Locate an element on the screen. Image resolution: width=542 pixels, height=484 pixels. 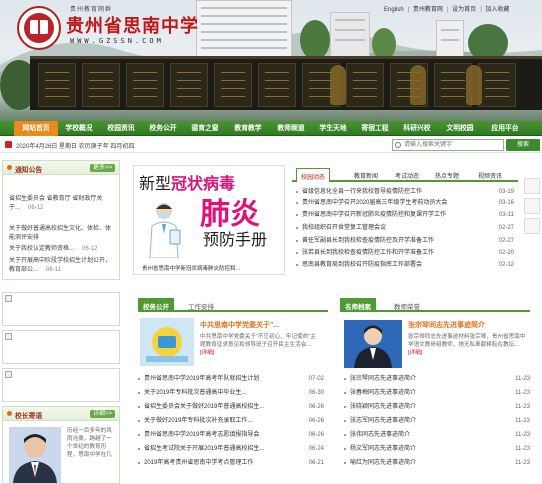
school-name: 贵州省思南中学 is located at coordinates (132, 26).